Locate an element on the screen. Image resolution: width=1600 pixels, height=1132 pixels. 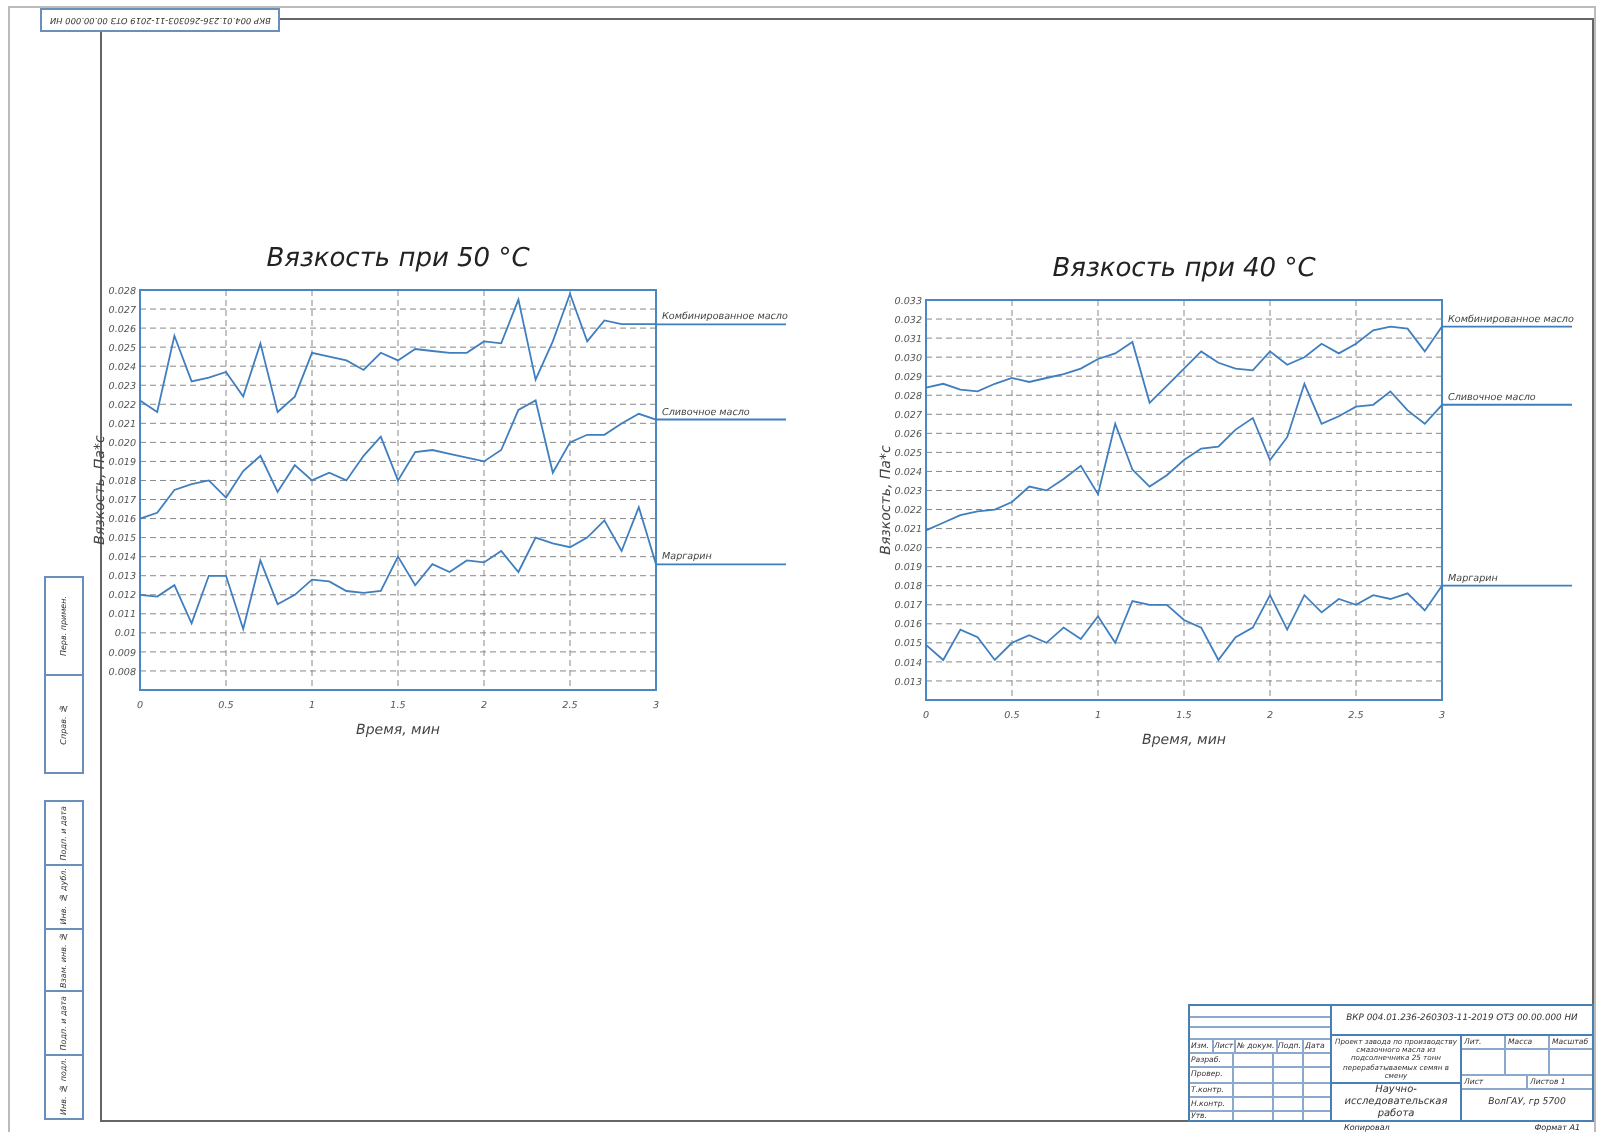
chart-title: Вязкость при 50 °С is located at coordinates (398, 259).